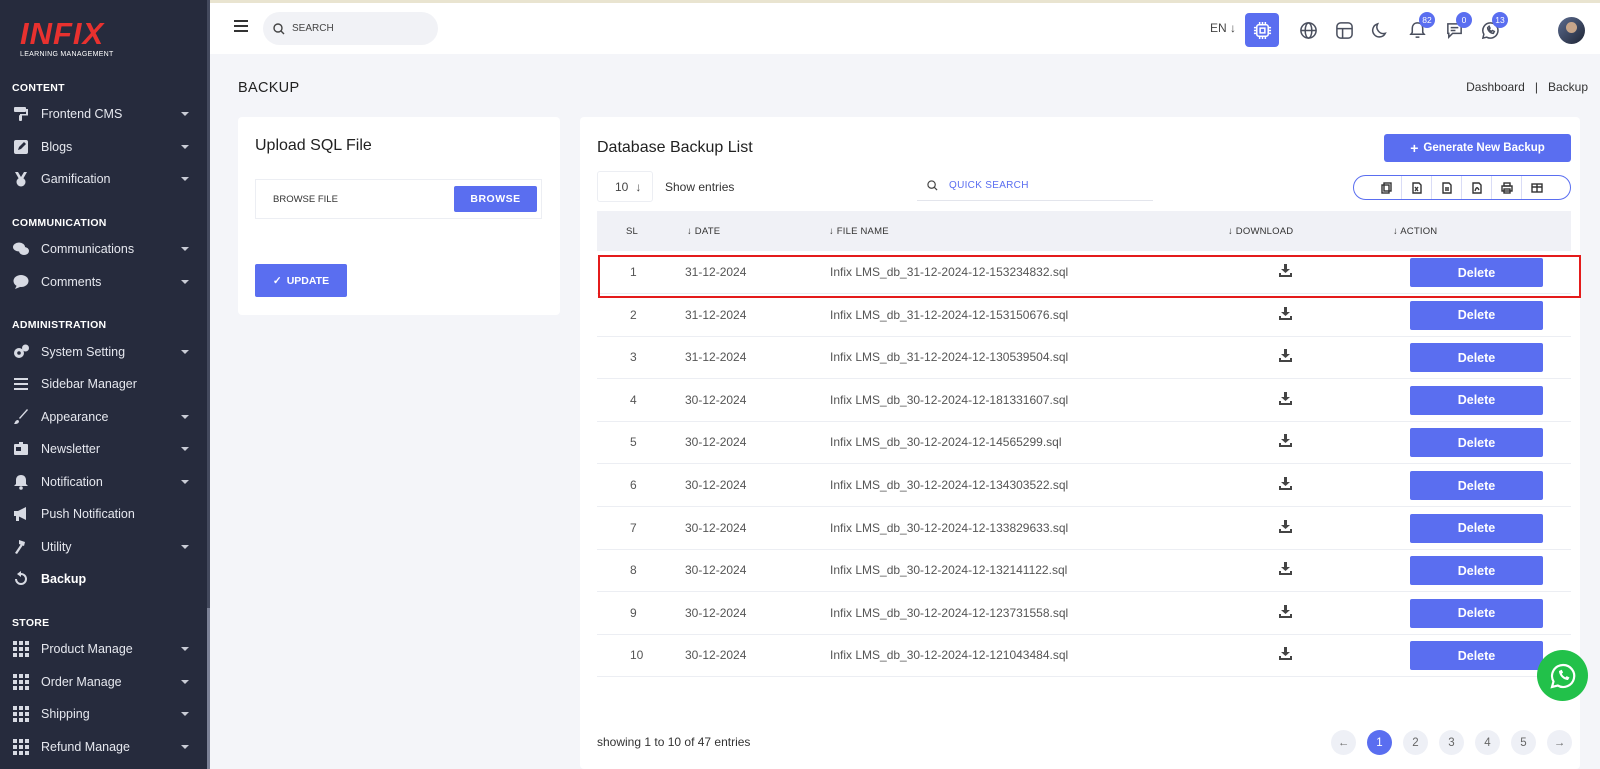  What do you see at coordinates (1262, 30) in the screenshot?
I see `cpu-button` at bounding box center [1262, 30].